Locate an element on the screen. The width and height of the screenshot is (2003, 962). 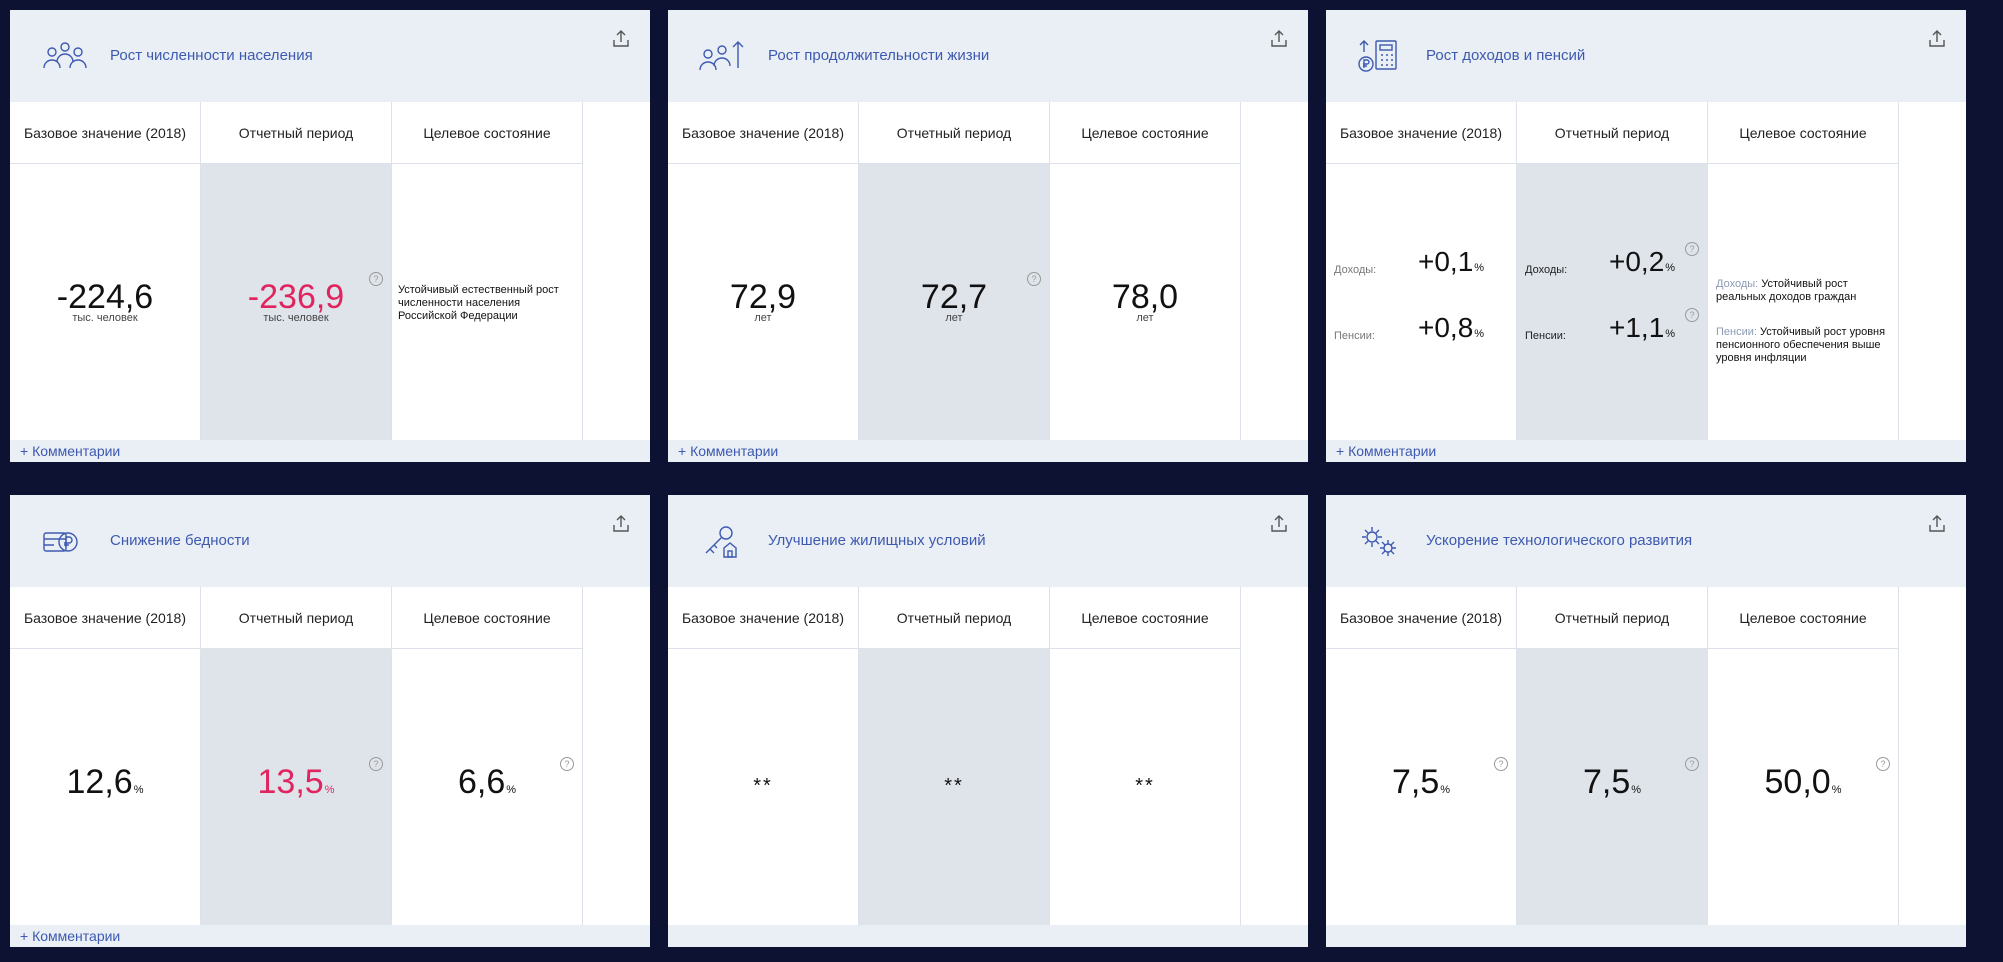
base-value: -224,6 is located at coordinates (105, 297).